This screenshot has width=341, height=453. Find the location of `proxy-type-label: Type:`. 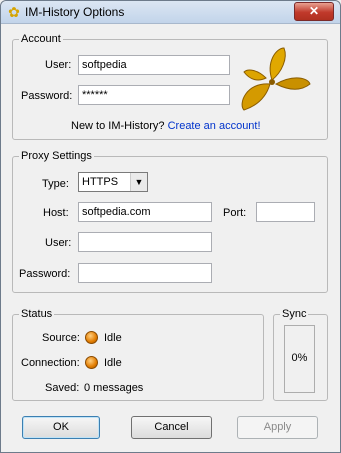

proxy-type-label: Type: is located at coordinates (55, 184).